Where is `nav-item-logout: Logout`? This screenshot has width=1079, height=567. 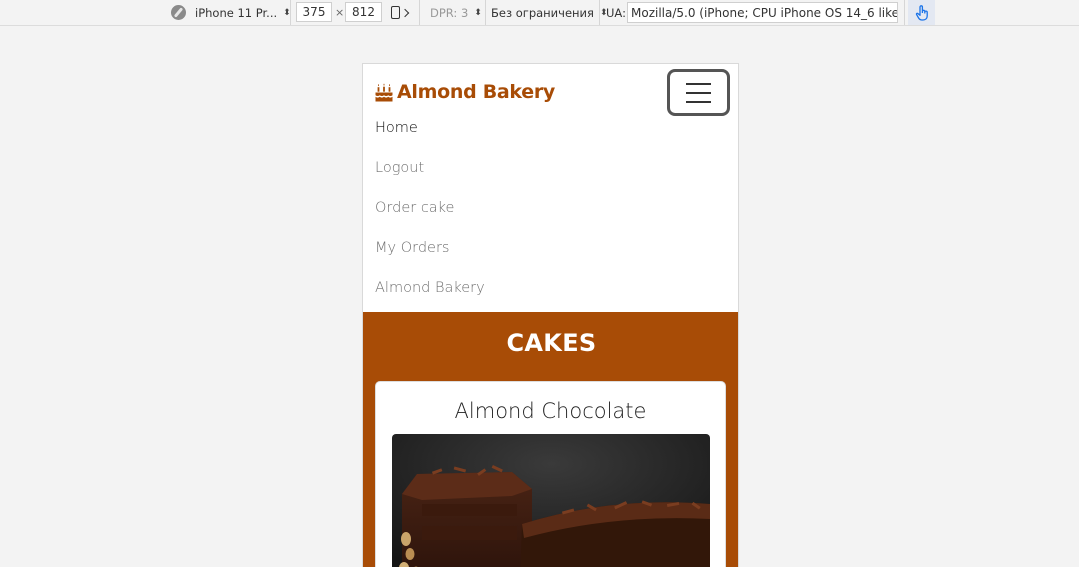
nav-item-logout: Logout is located at coordinates (550, 176).